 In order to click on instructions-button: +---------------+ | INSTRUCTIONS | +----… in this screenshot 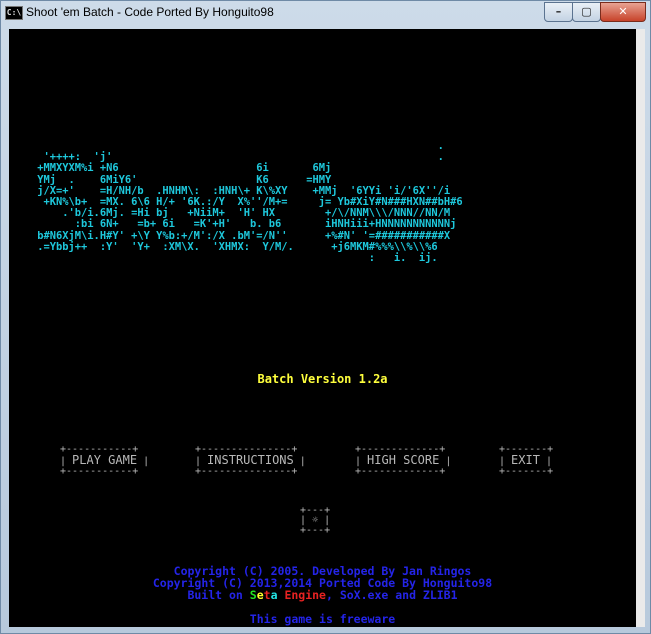, I will do `click(250, 461)`.